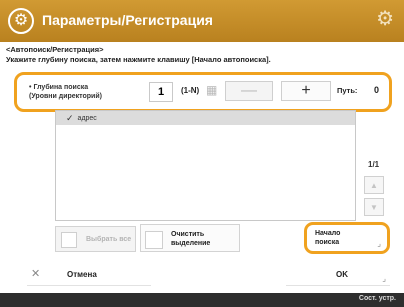  I want to click on search-depth-label-line2: (Уровни директорий), so click(65, 96).